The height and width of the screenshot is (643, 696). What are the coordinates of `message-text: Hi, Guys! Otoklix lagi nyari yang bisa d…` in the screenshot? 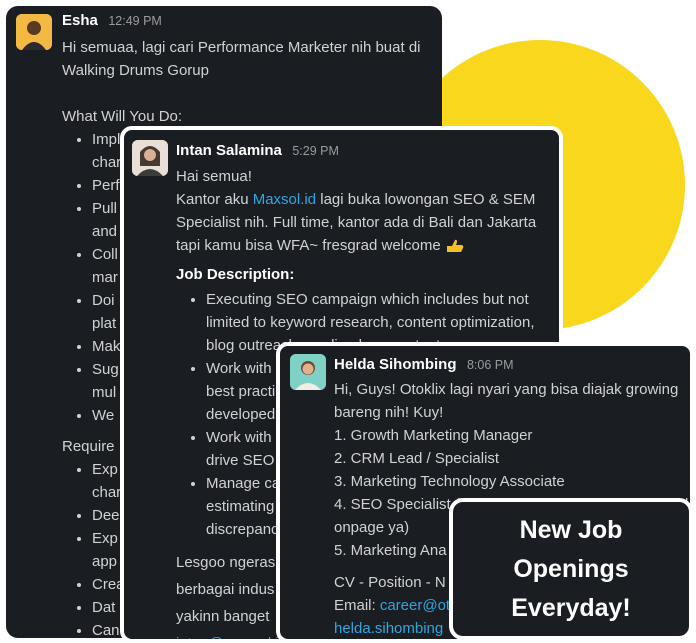 It's located at (506, 389).